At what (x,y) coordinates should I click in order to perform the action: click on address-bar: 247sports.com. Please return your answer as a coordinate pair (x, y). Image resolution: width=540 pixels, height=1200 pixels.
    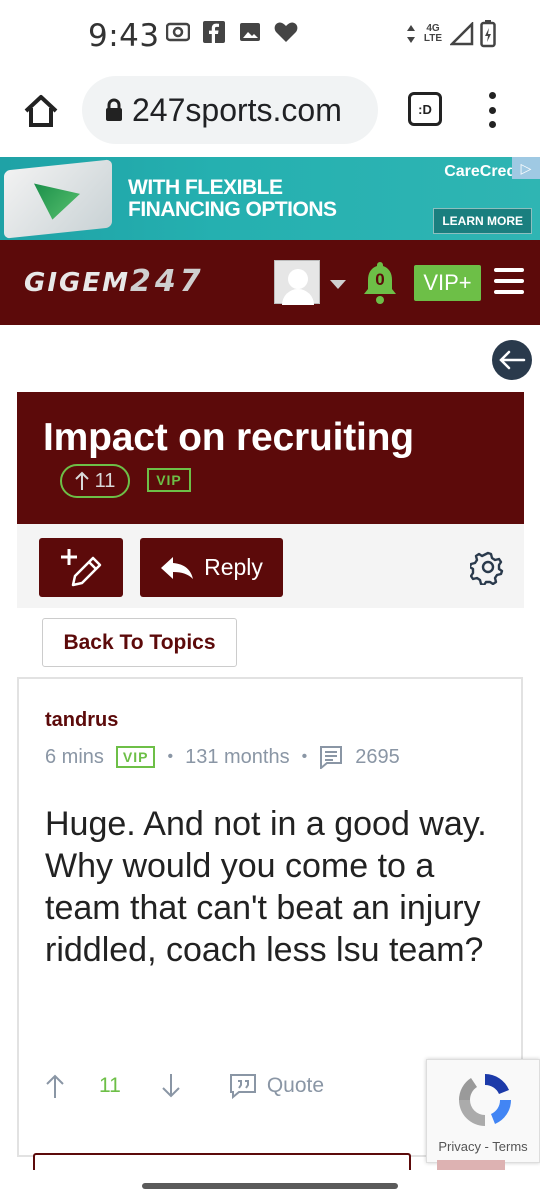
    Looking at the image, I should click on (230, 110).